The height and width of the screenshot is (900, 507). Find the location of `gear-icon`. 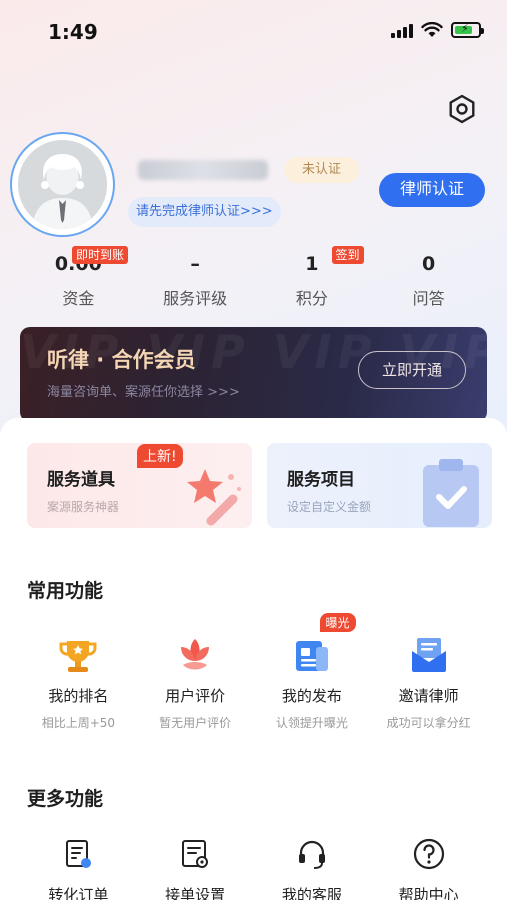

gear-icon is located at coordinates (462, 109).